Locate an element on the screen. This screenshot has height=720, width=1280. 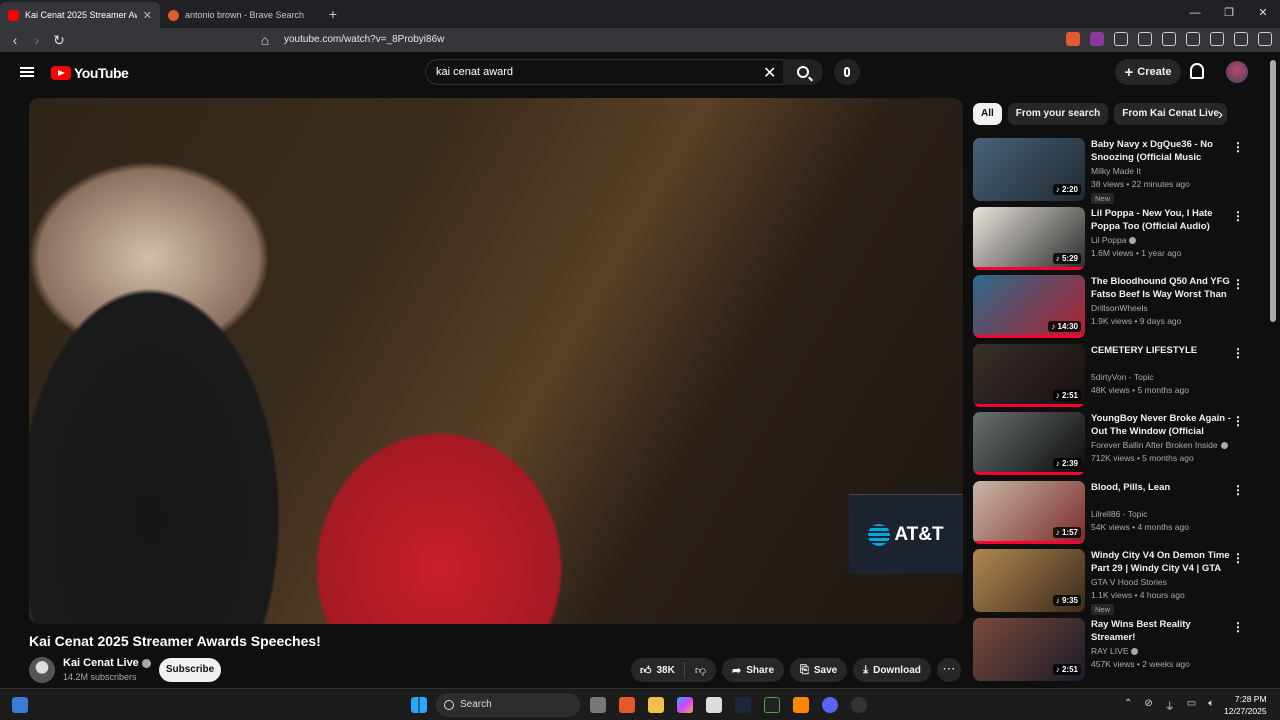
bookmark-icon: ⌂ is located at coordinates (265, 40).